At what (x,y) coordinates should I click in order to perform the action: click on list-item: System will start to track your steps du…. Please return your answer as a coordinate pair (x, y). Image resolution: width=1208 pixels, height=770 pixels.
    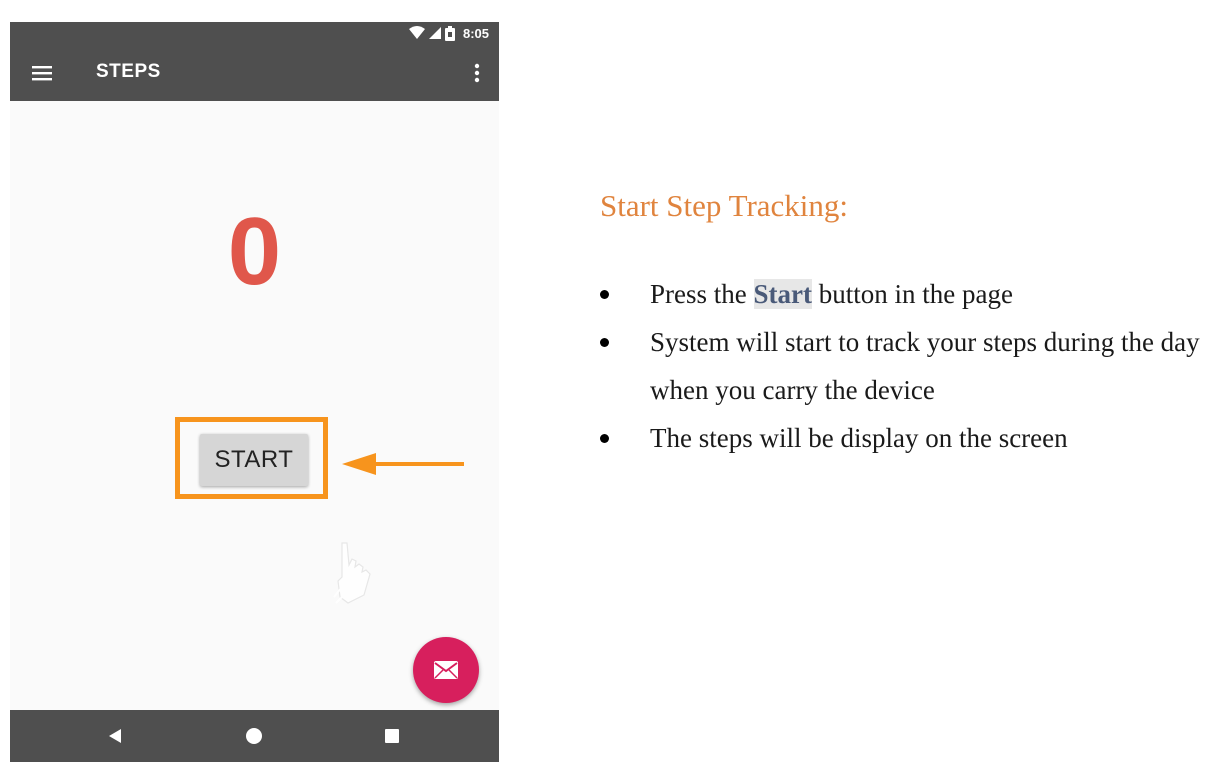
    Looking at the image, I should click on (904, 366).